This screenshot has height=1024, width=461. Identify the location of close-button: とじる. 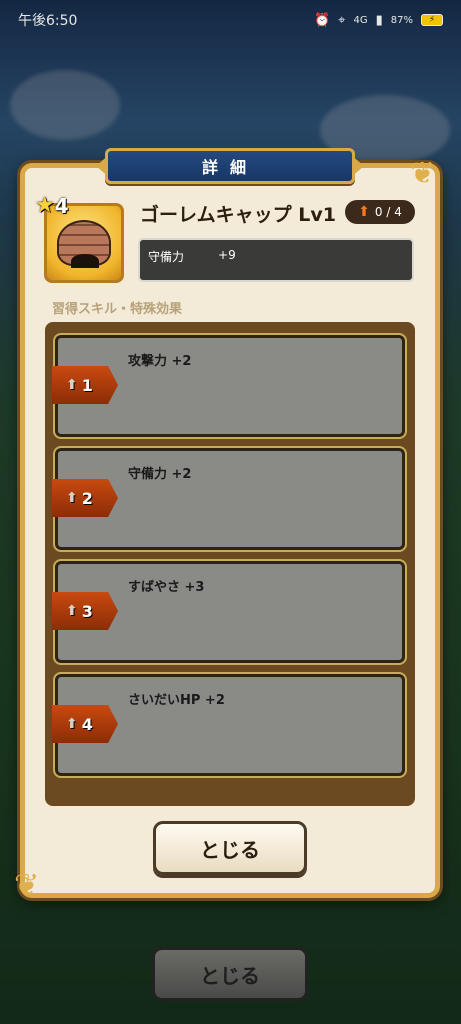
(230, 848).